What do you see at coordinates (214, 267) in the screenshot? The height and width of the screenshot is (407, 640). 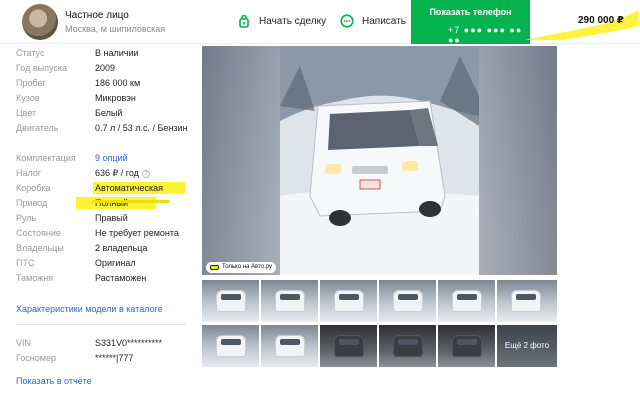 I see `car-icon` at bounding box center [214, 267].